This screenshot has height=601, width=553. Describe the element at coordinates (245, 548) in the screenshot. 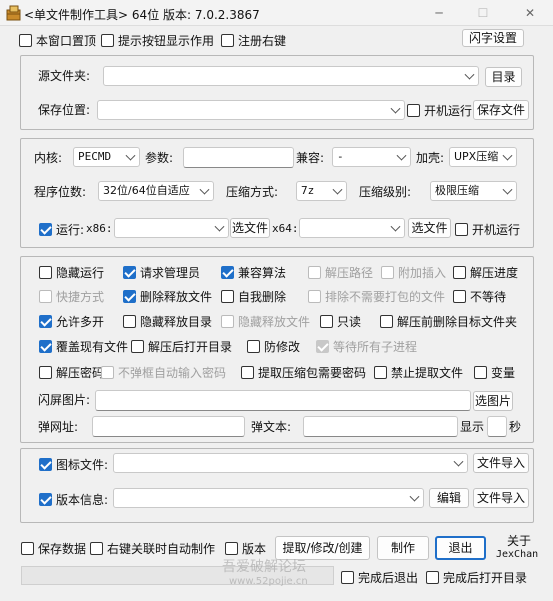

I see `version-checkbox: 版本` at that location.